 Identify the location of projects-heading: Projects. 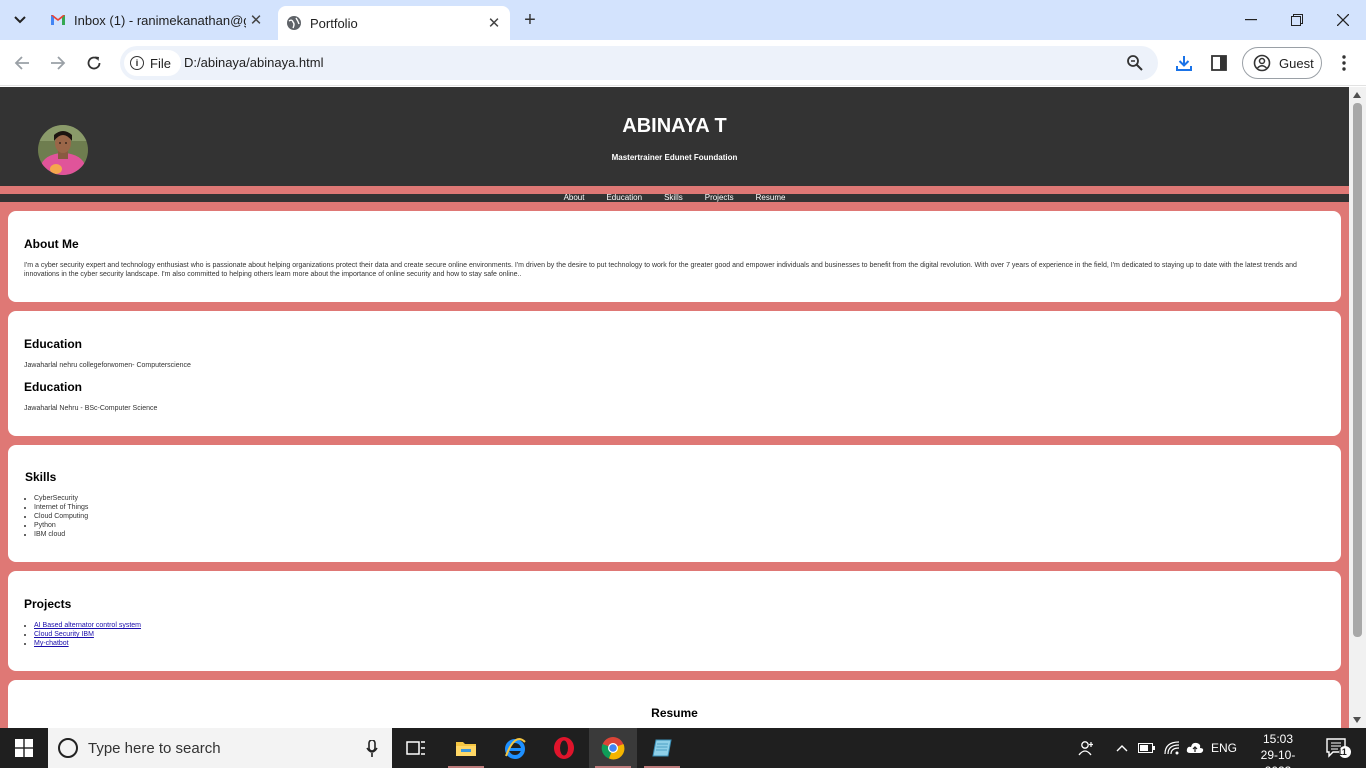
(48, 604).